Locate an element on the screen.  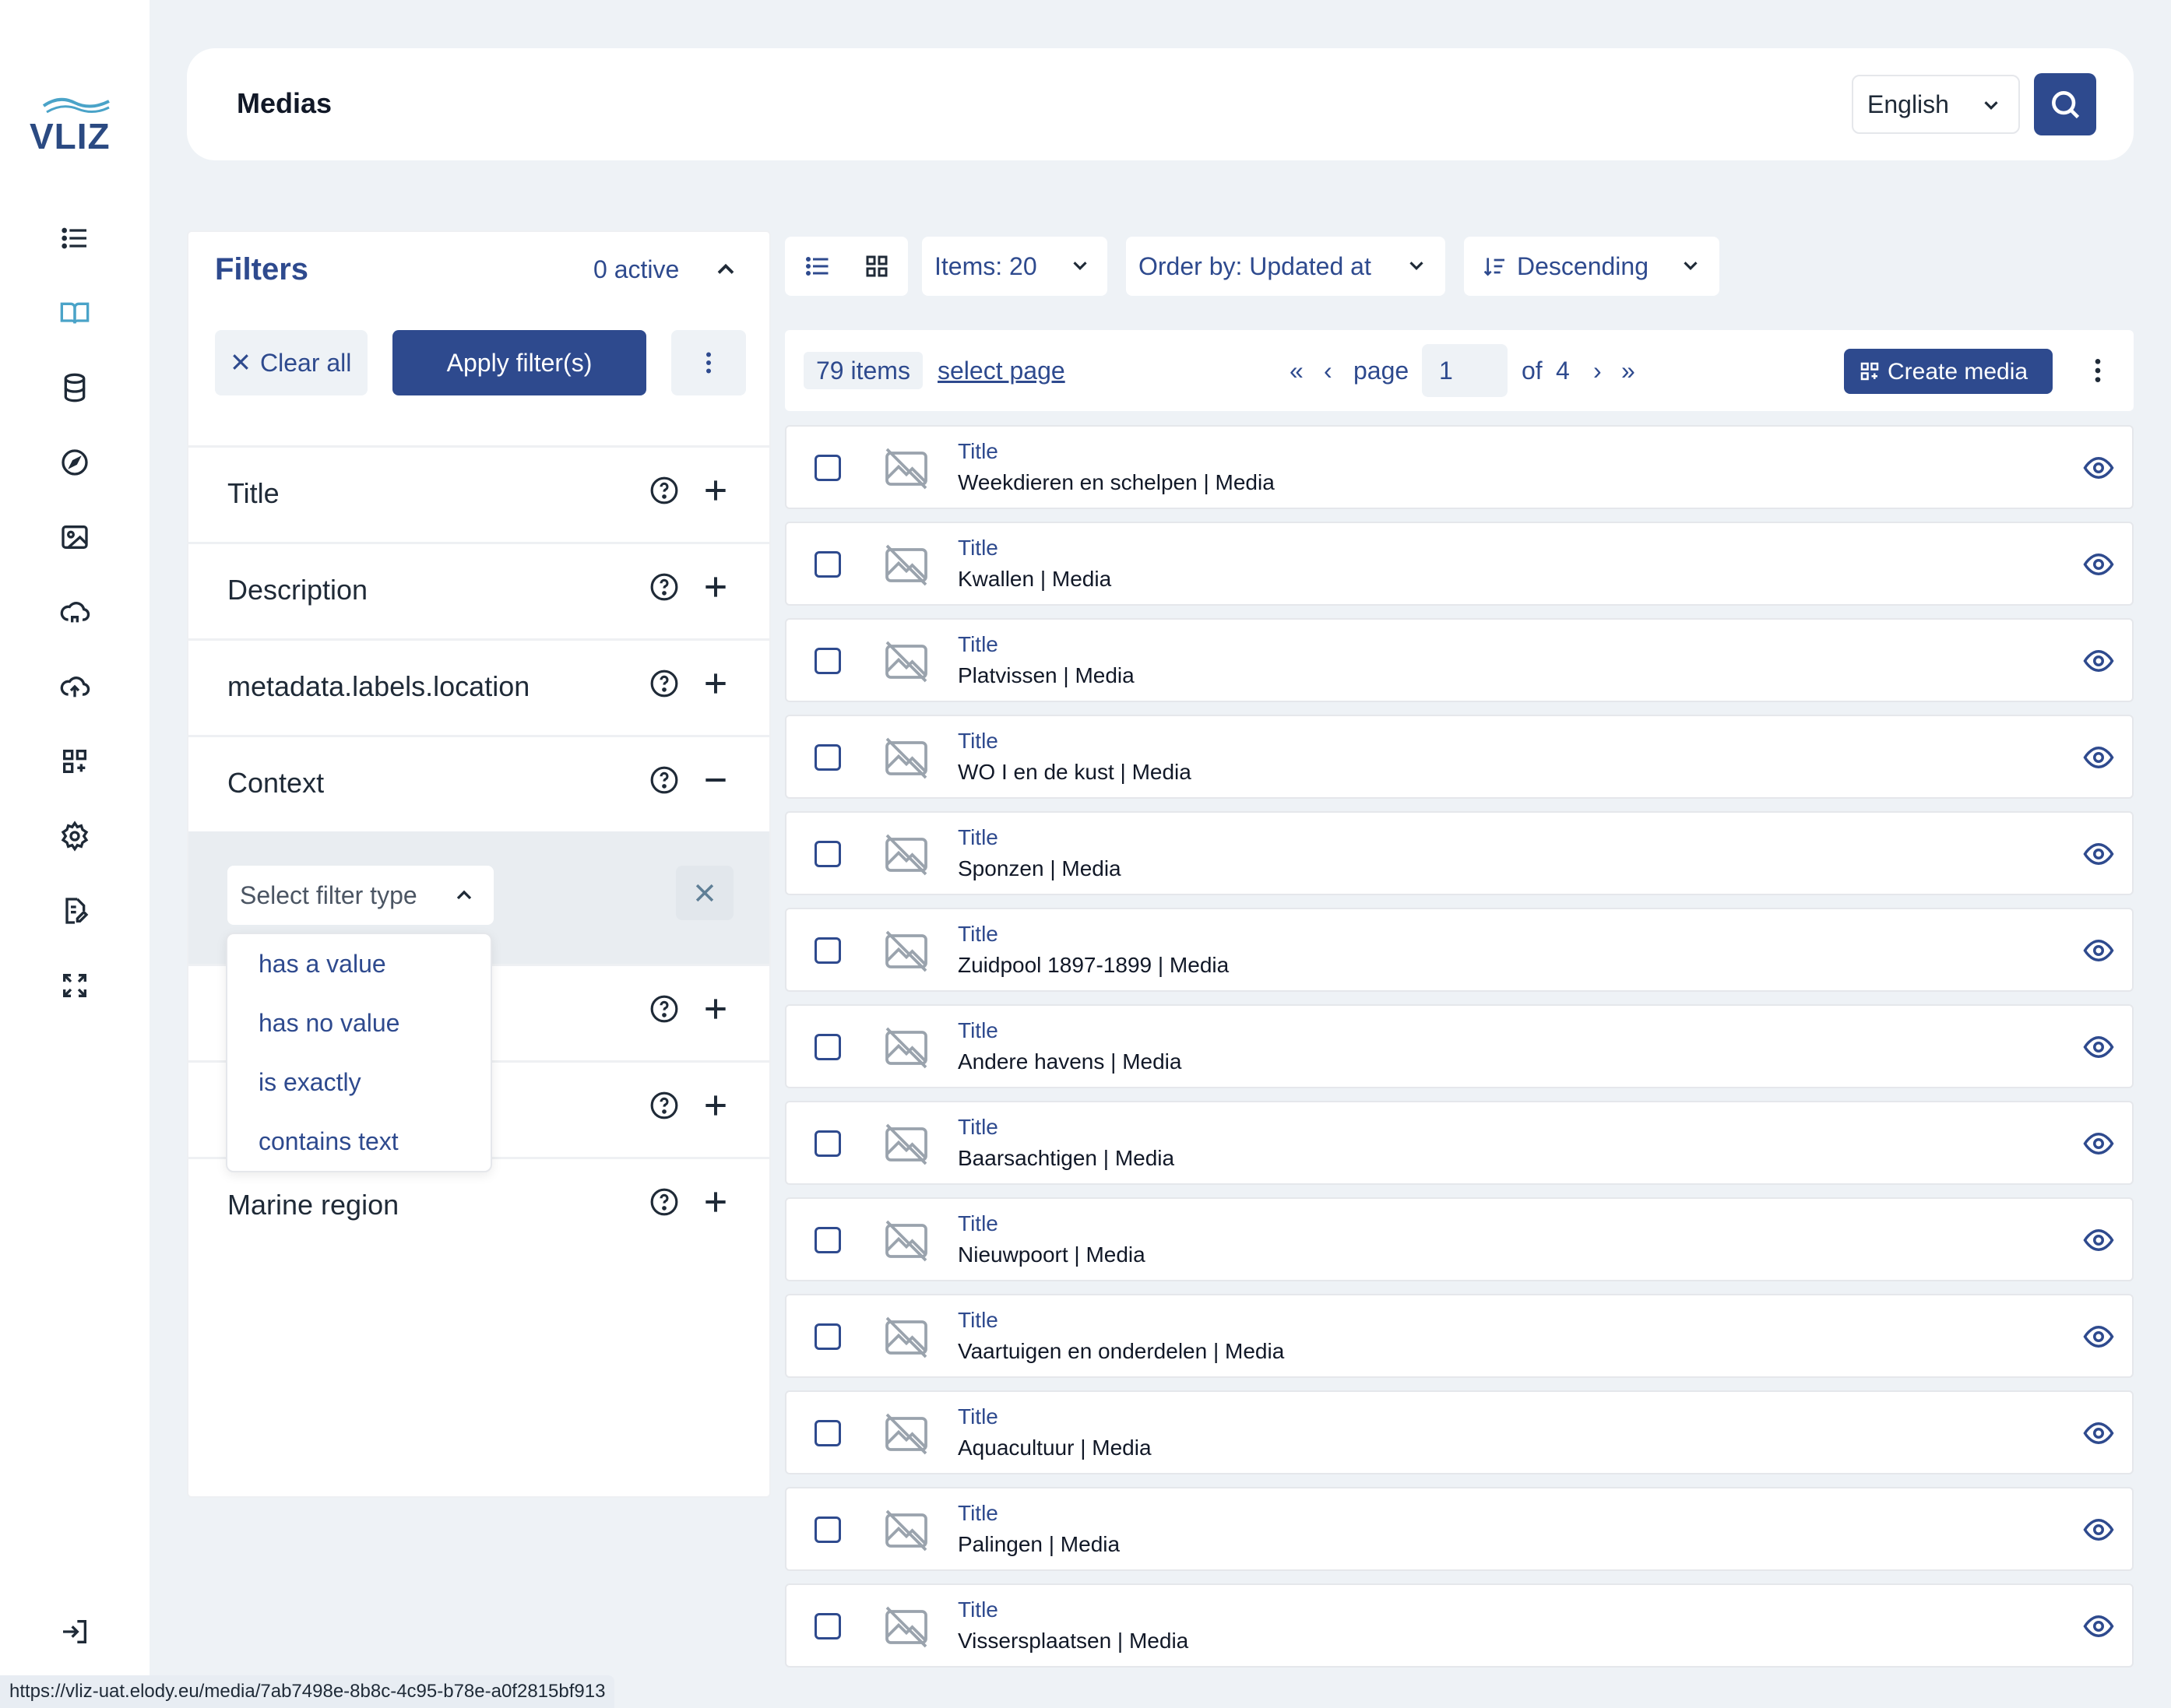
order-by-select: Order by: Updated at is located at coordinates (1285, 266).